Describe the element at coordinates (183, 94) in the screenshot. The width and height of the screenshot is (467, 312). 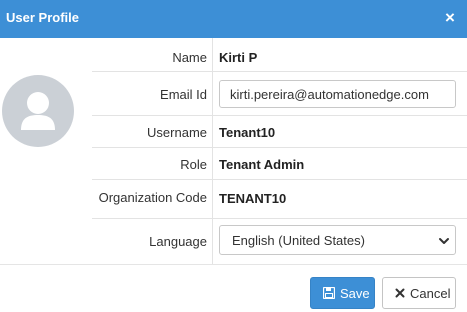
I see `email-label: Email Id` at that location.